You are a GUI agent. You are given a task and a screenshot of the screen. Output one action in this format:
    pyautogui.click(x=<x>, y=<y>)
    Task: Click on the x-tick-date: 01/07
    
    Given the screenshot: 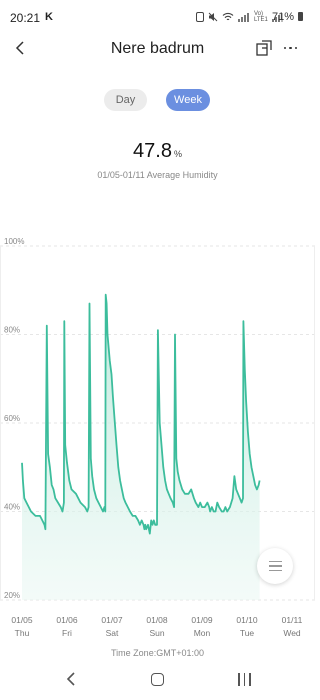 What is the action you would take?
    pyautogui.click(x=112, y=620)
    